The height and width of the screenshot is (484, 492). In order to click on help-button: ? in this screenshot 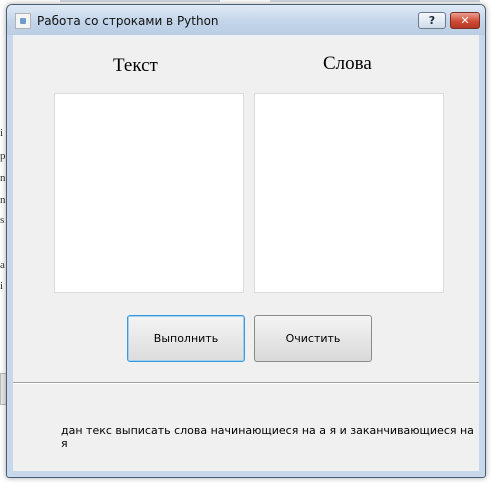, I will do `click(432, 20)`.